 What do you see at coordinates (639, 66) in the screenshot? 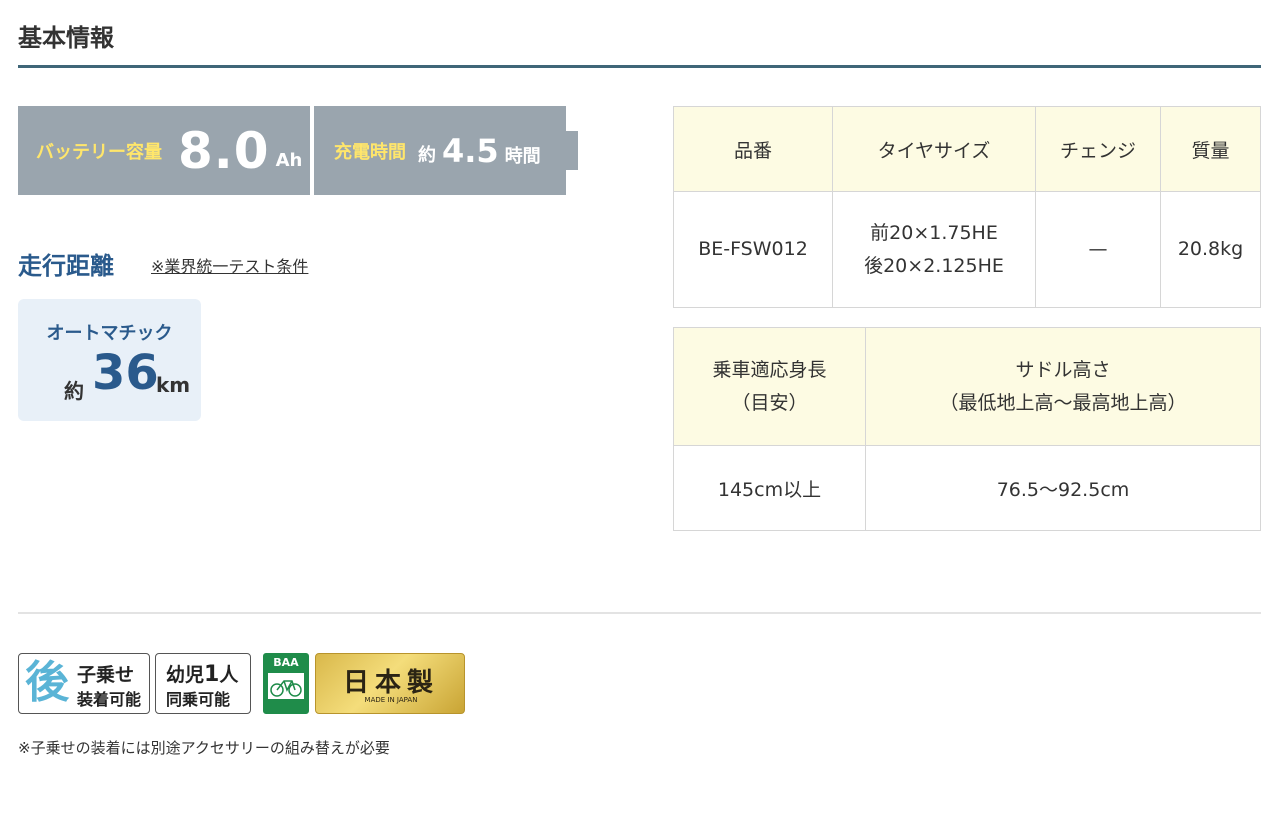
I see `title-divider` at bounding box center [639, 66].